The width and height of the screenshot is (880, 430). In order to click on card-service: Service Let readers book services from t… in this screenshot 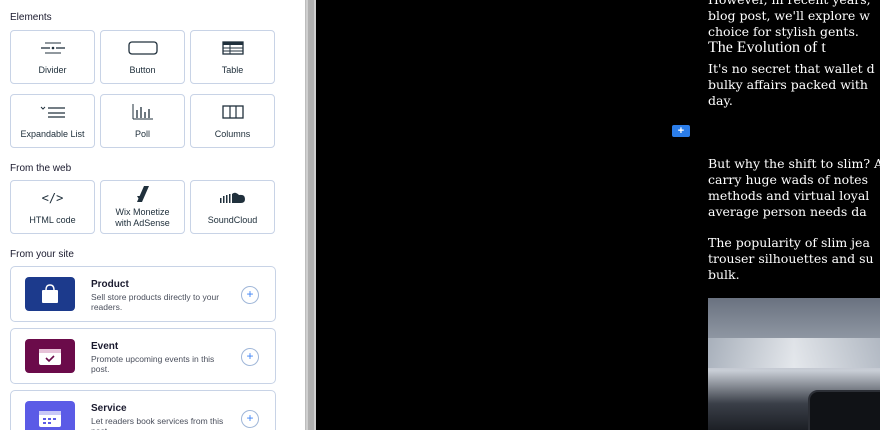, I will do `click(143, 410)`.